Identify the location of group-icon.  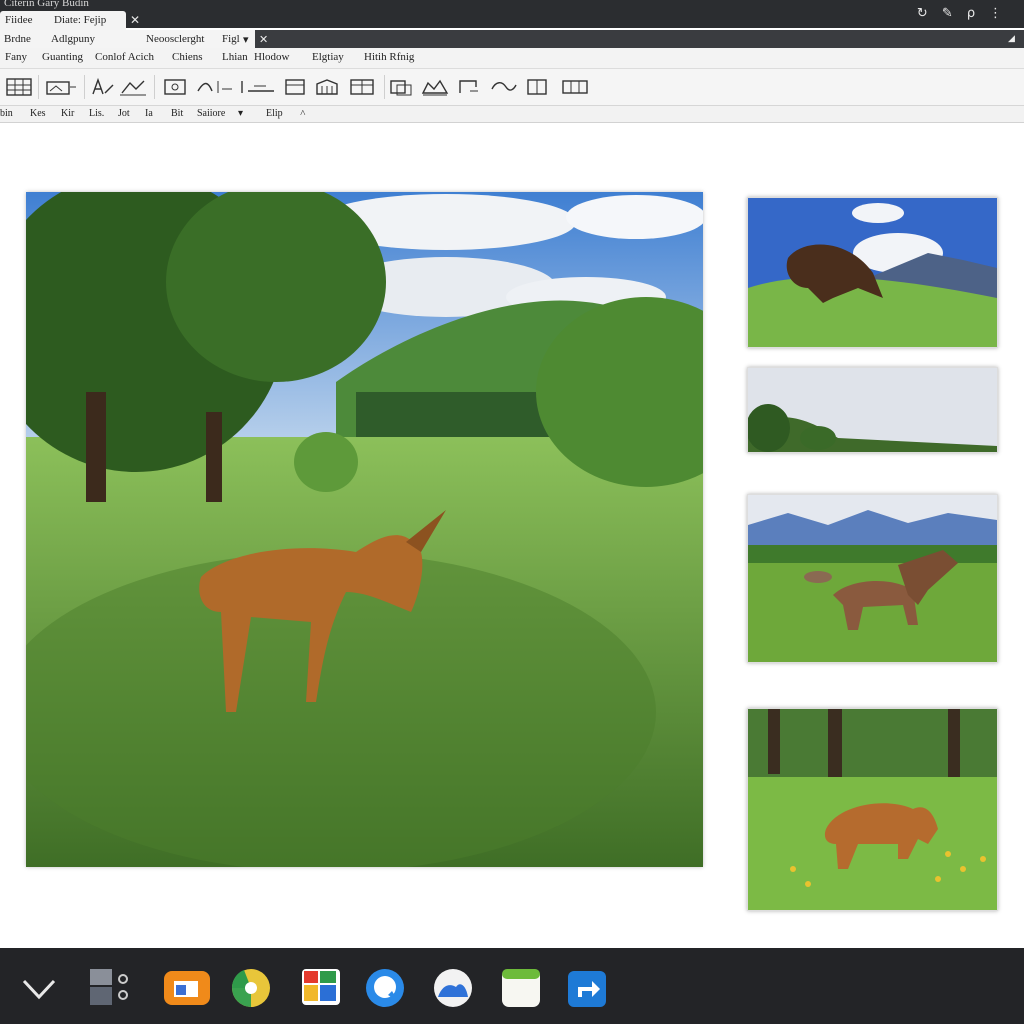
(363, 87).